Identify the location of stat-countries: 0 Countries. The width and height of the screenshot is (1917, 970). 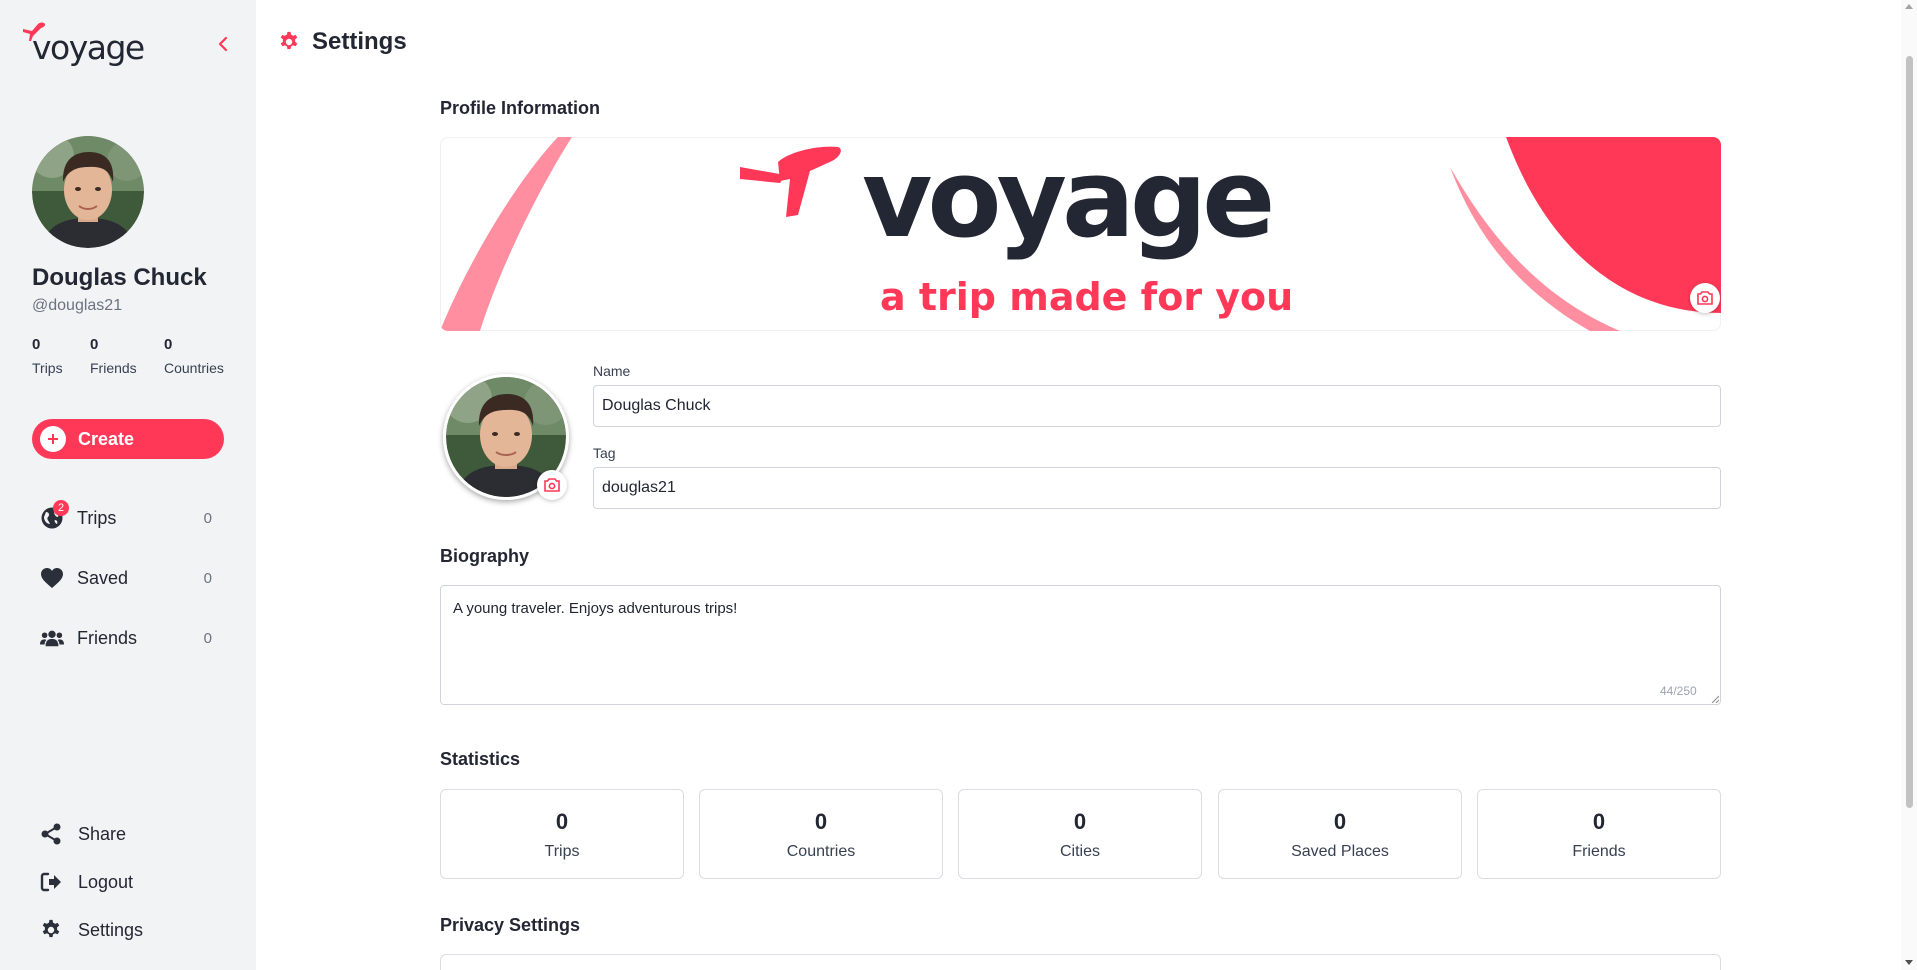
(194, 356).